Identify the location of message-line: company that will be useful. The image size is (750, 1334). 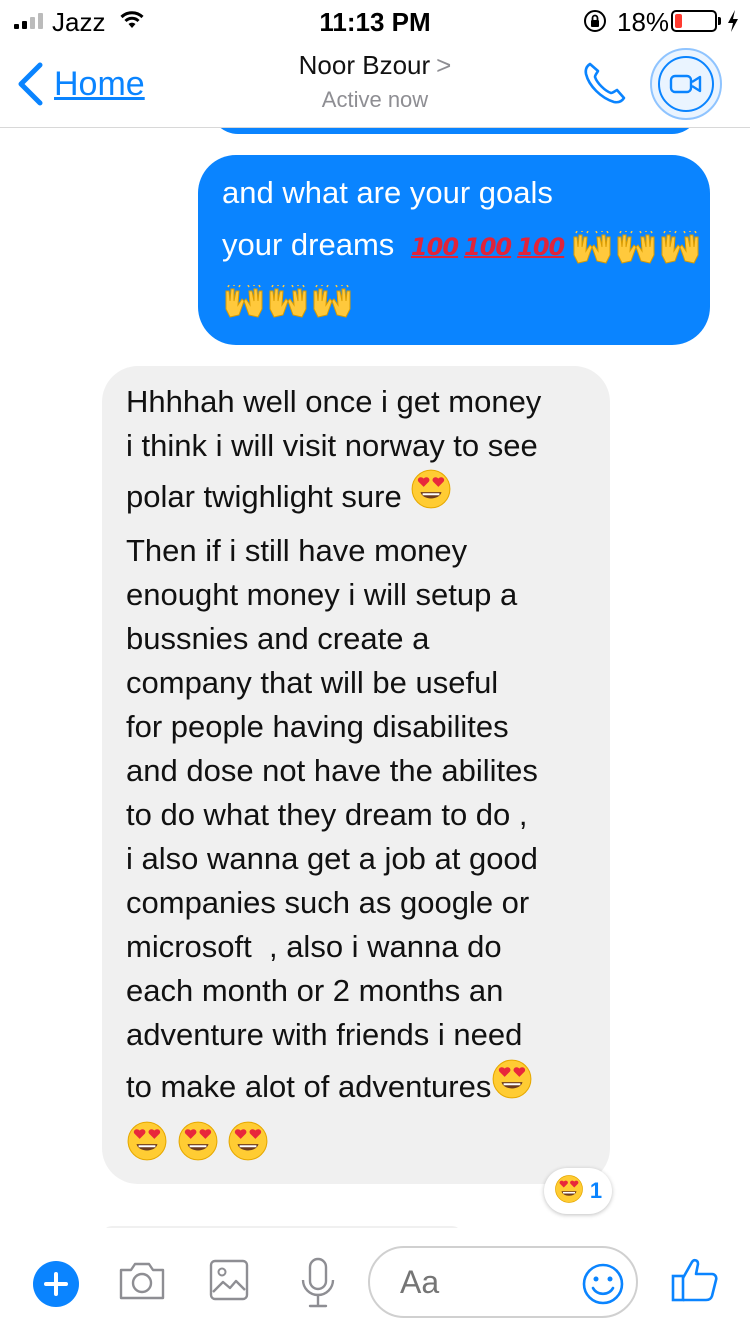
(312, 683).